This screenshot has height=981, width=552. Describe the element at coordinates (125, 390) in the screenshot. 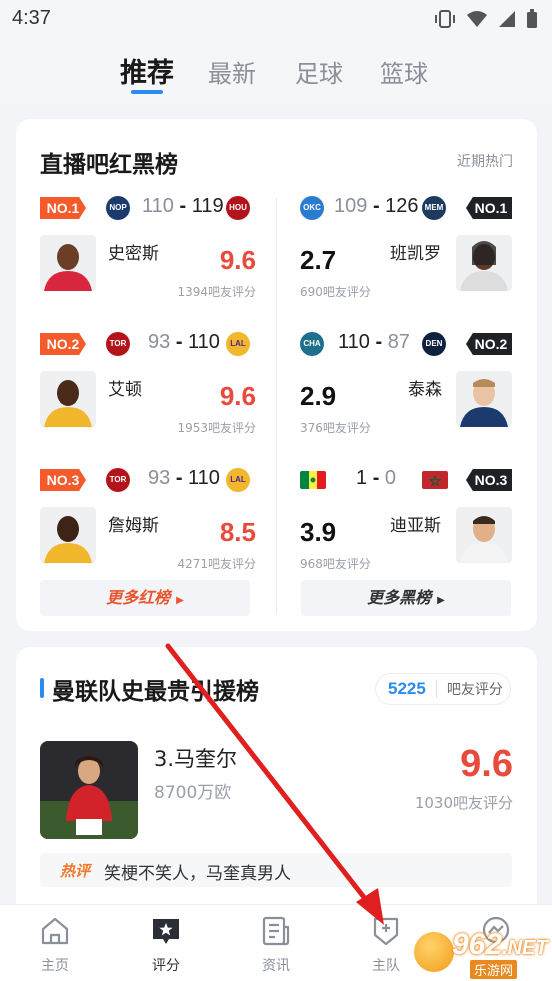

I see `player-name: 艾顿` at that location.